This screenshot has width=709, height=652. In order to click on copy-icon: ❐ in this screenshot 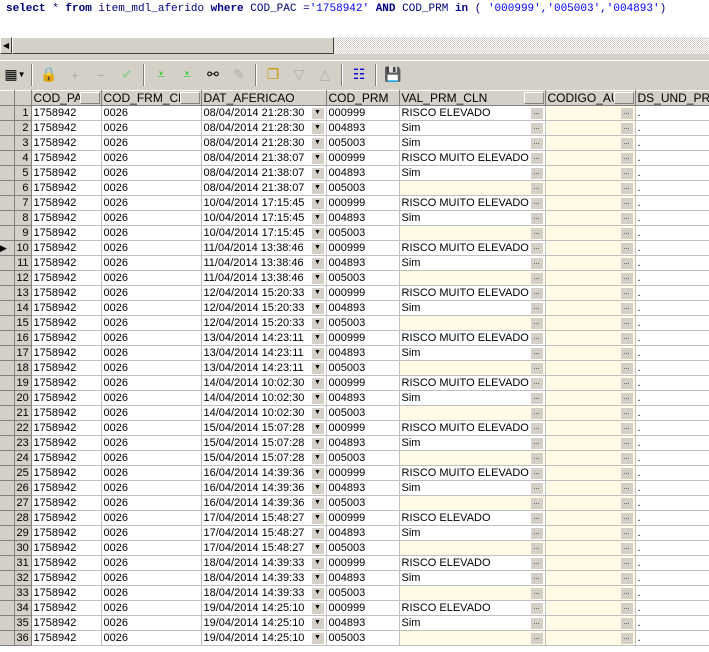, I will do `click(273, 75)`.